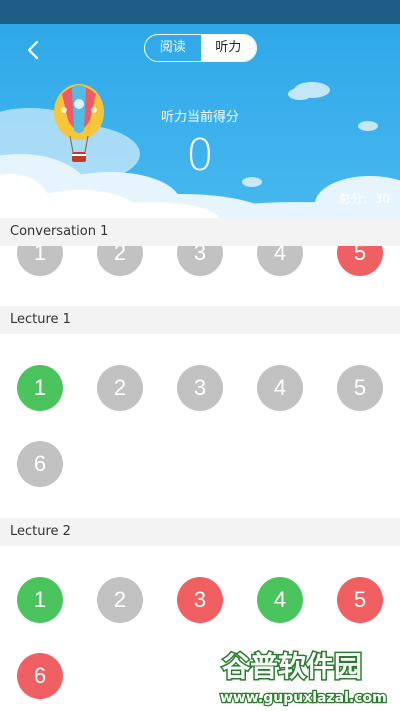 The width and height of the screenshot is (400, 711). I want to click on section-switch: 阅读 听力, so click(200, 48).